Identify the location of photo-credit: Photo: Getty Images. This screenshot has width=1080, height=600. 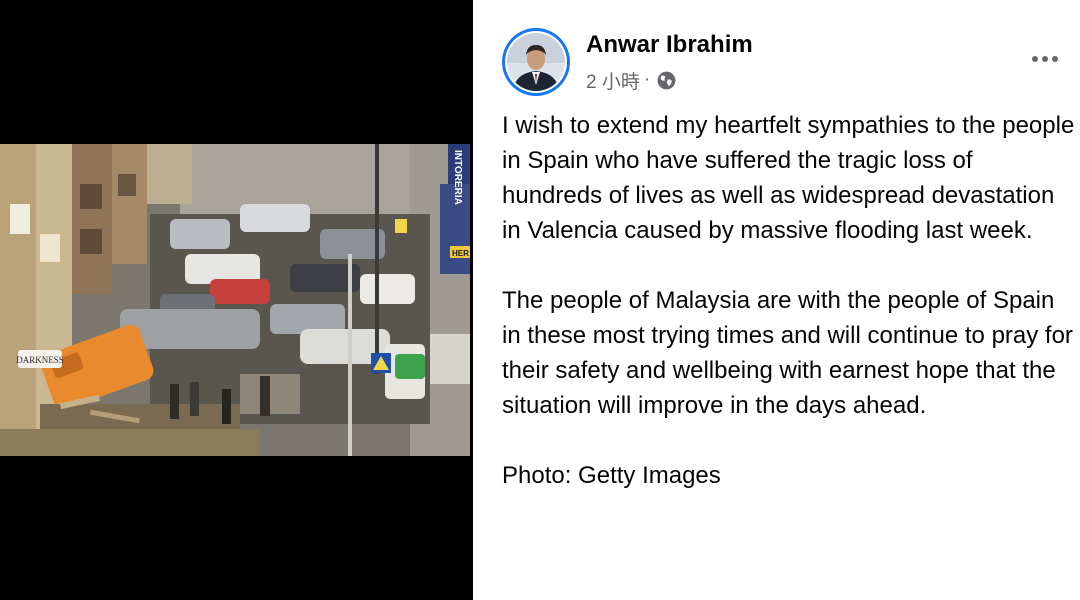
(611, 475).